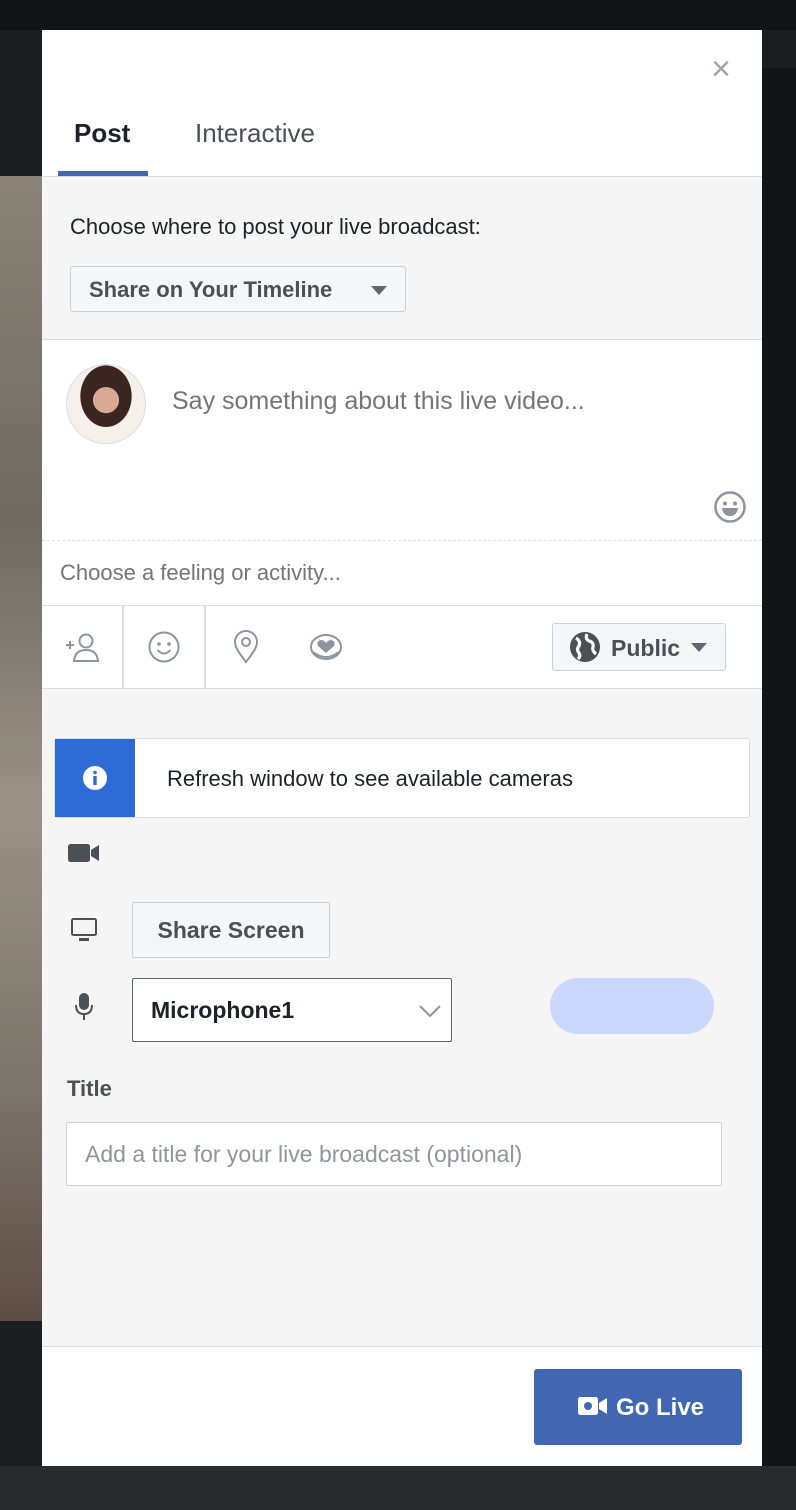  I want to click on monitor-icon, so click(84, 929).